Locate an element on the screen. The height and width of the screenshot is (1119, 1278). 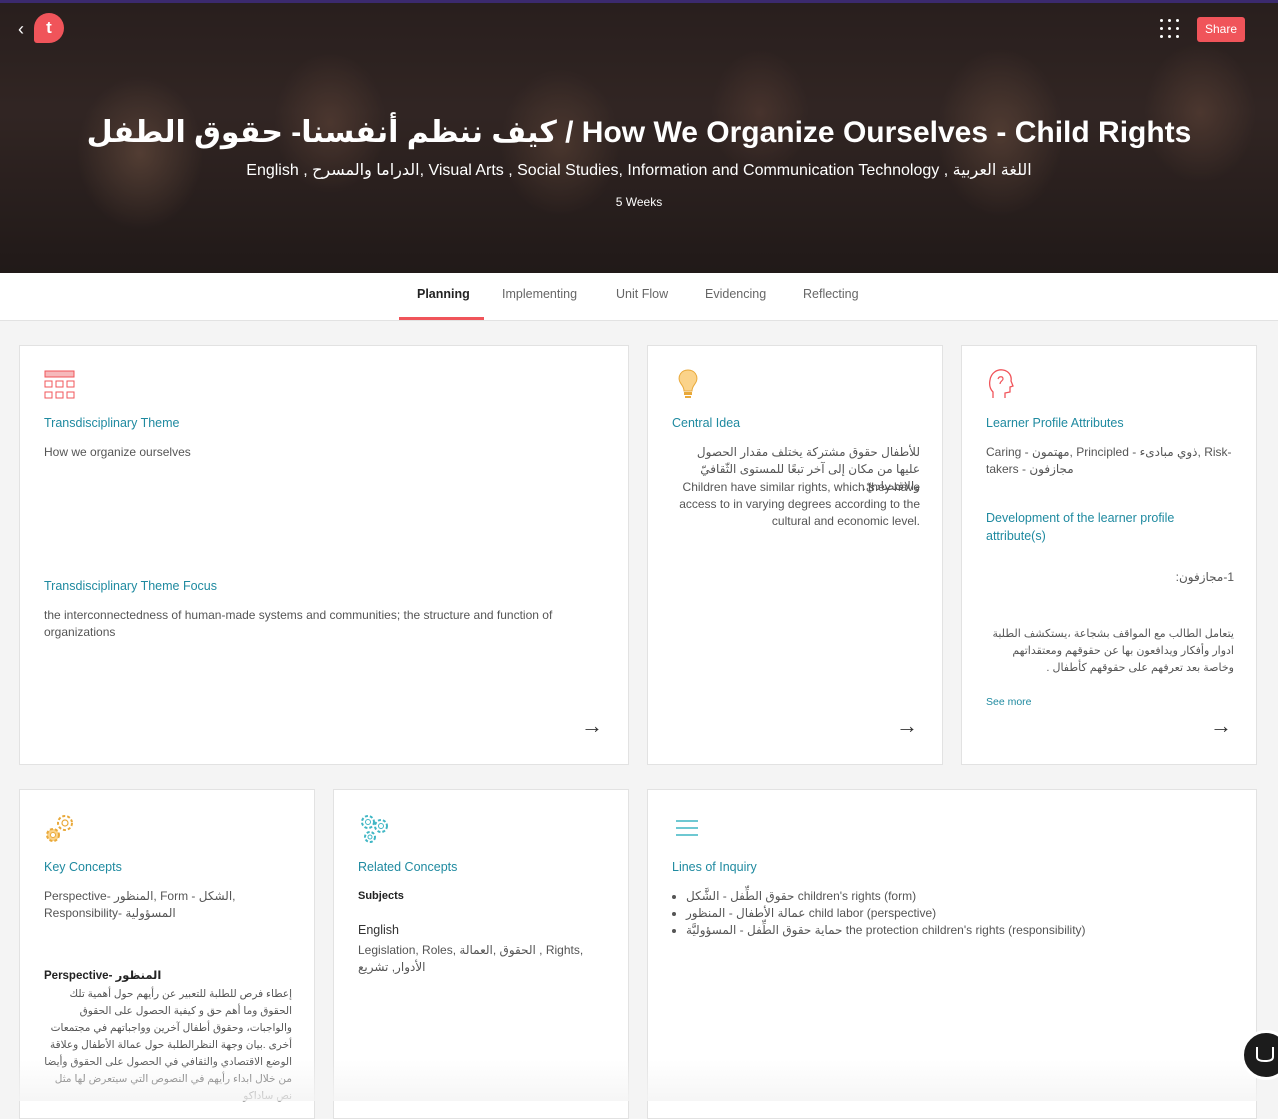
back-button: ‹ is located at coordinates (21, 29).